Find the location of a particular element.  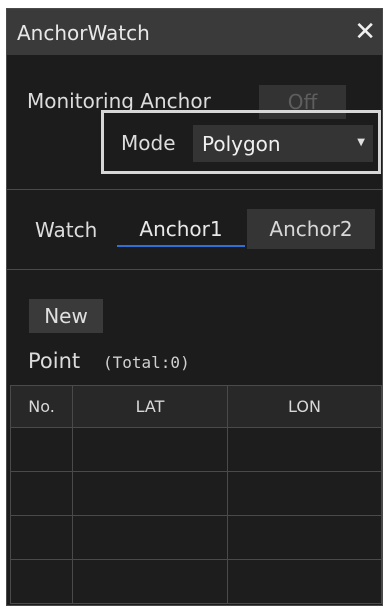

tab-anchor2: Anchor2 is located at coordinates (311, 229).